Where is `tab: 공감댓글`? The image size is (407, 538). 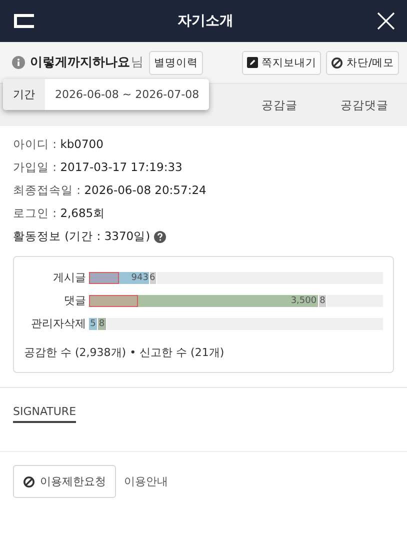
tab: 공감댓글 is located at coordinates (364, 105).